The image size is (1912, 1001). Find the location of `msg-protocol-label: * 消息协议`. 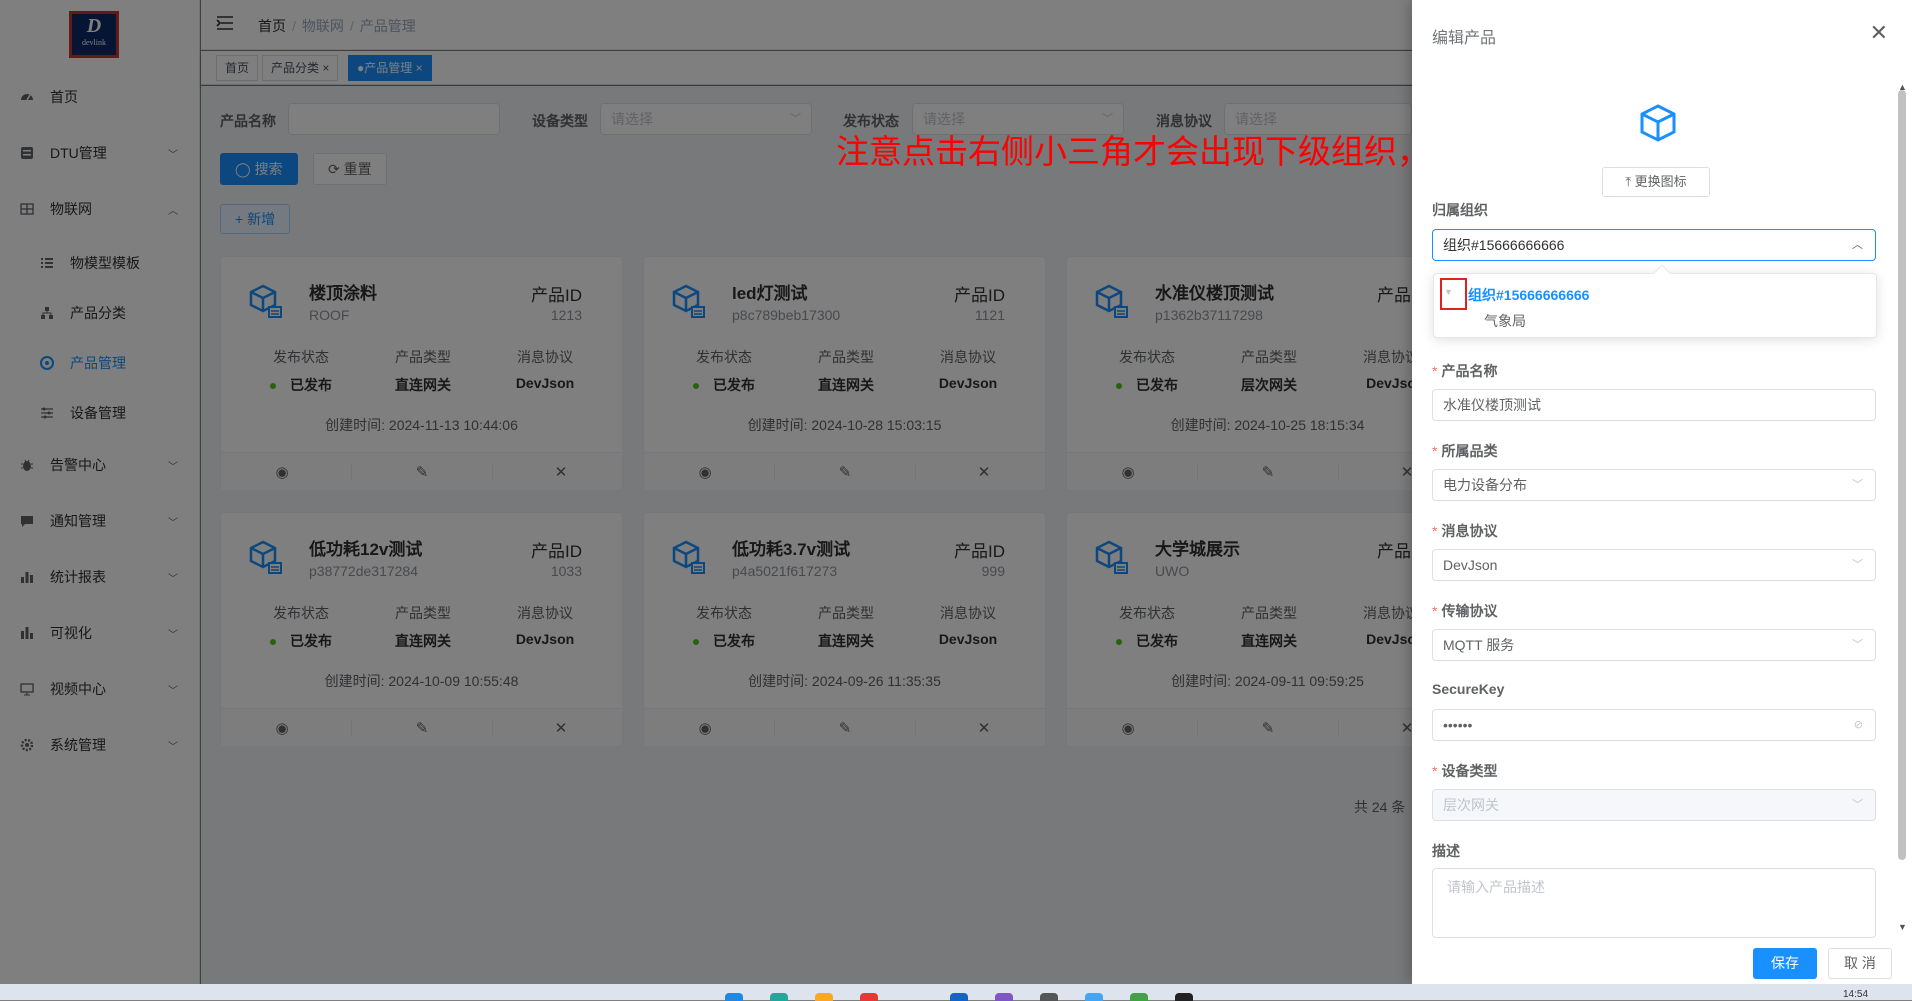

msg-protocol-label: * 消息协议 is located at coordinates (1464, 531).